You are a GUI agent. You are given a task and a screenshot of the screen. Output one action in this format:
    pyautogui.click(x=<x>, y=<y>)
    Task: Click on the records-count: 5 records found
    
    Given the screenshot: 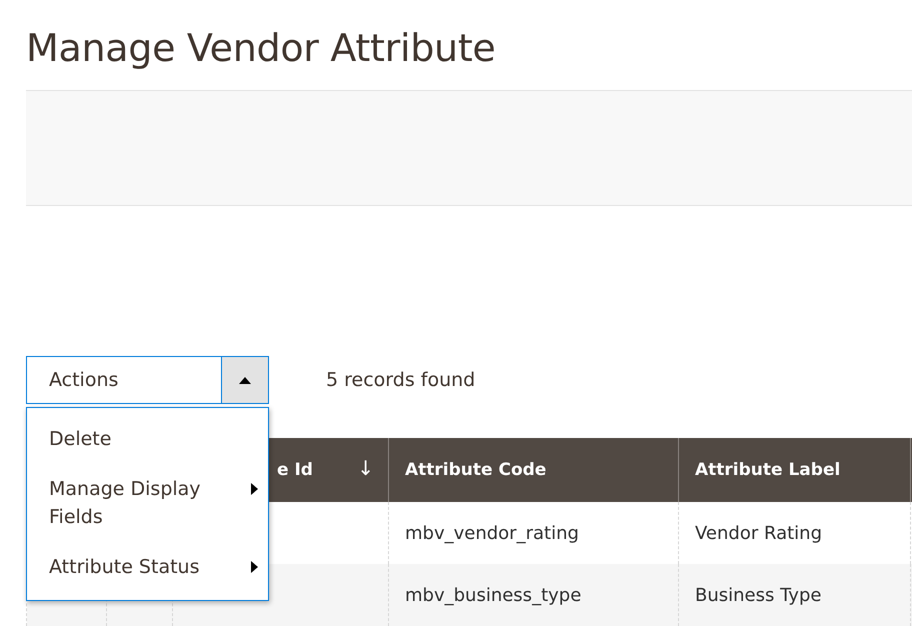 What is the action you would take?
    pyautogui.click(x=401, y=380)
    